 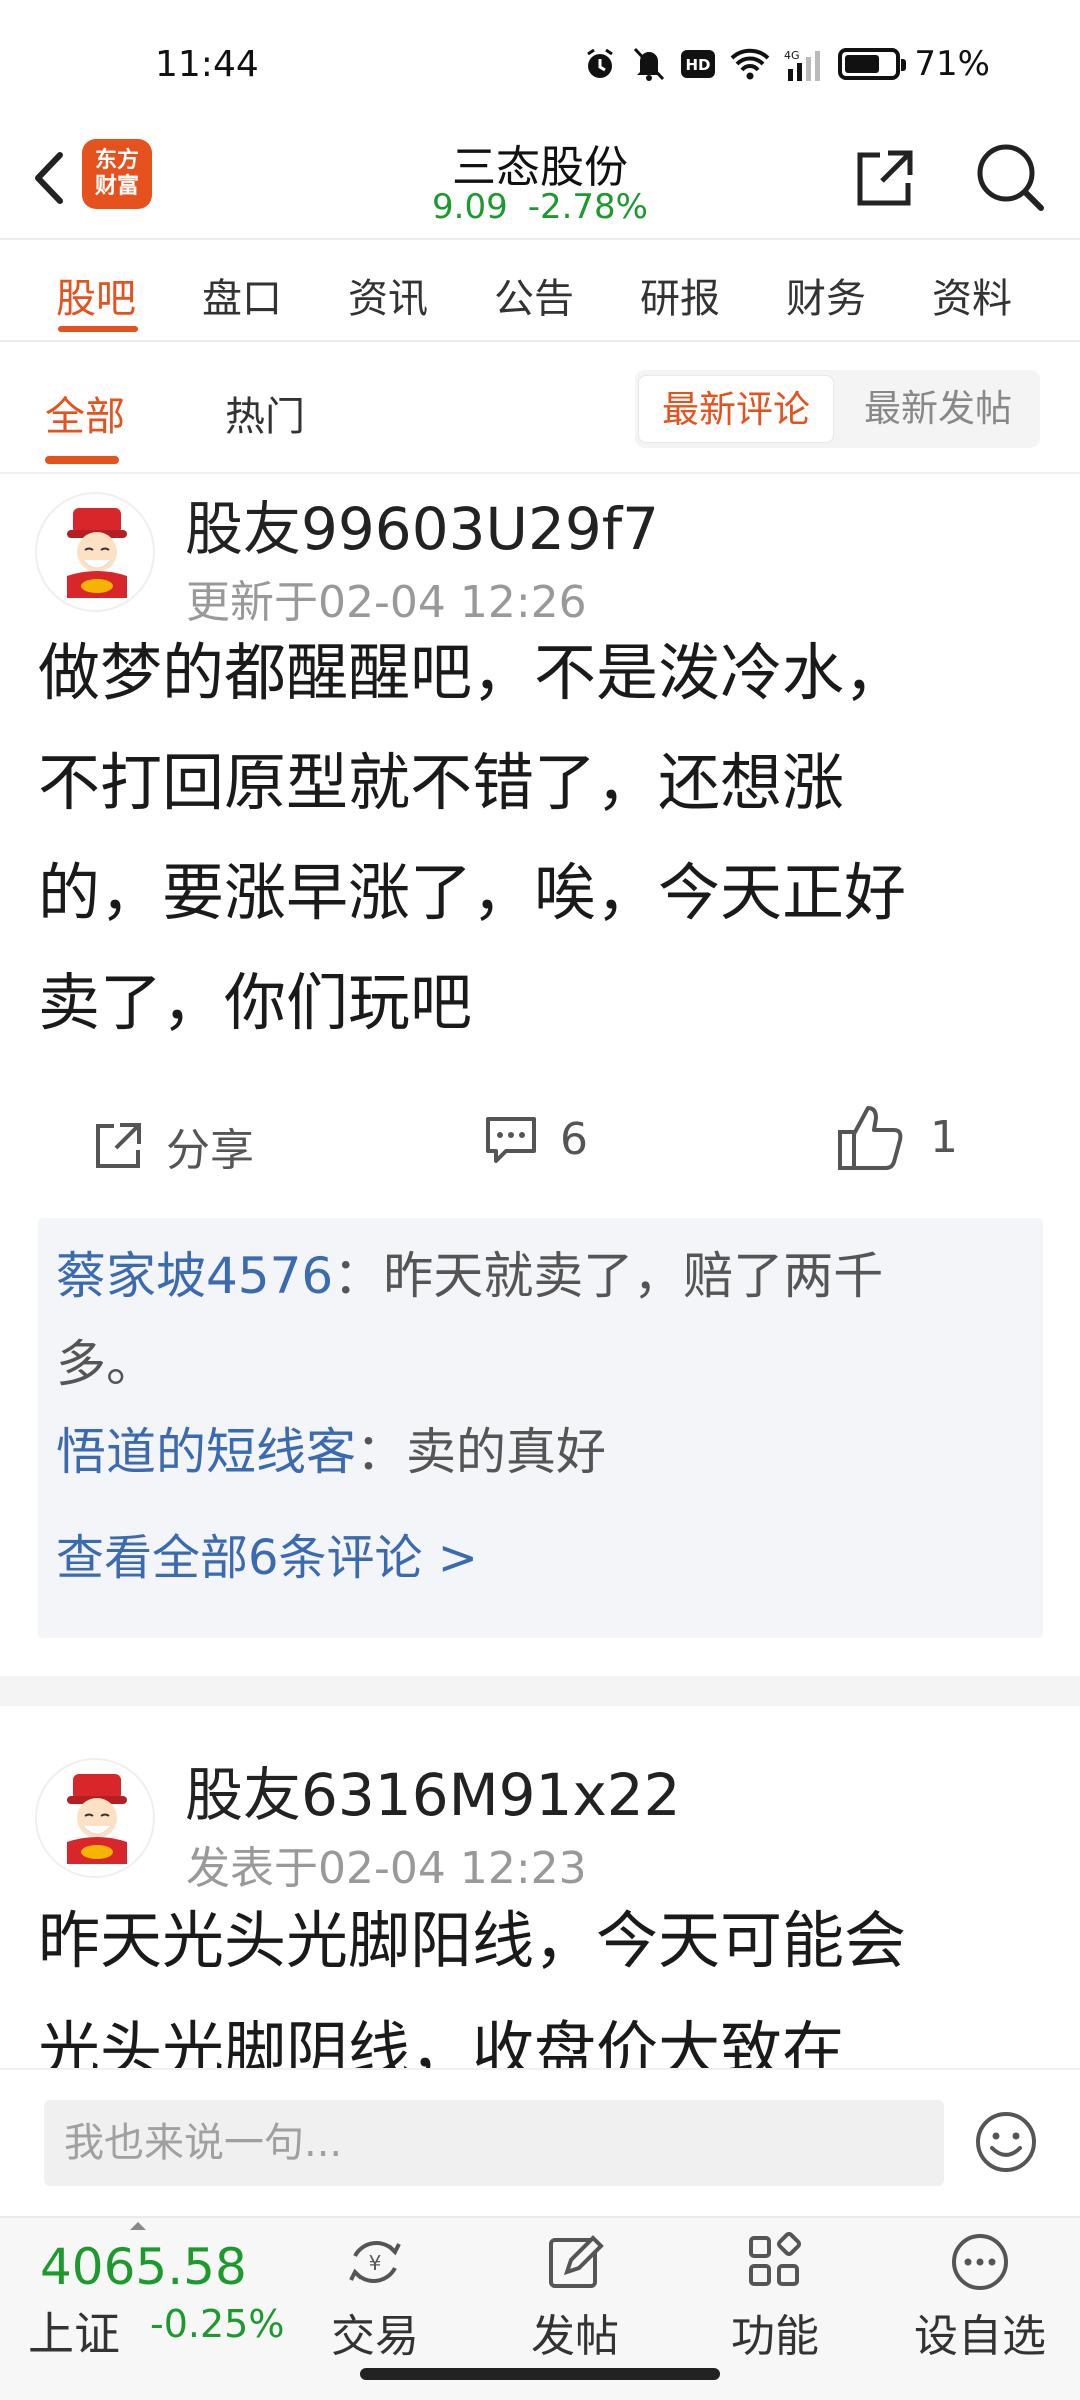 What do you see at coordinates (206, 1452) in the screenshot?
I see `comment-user: 悟道的短线客` at bounding box center [206, 1452].